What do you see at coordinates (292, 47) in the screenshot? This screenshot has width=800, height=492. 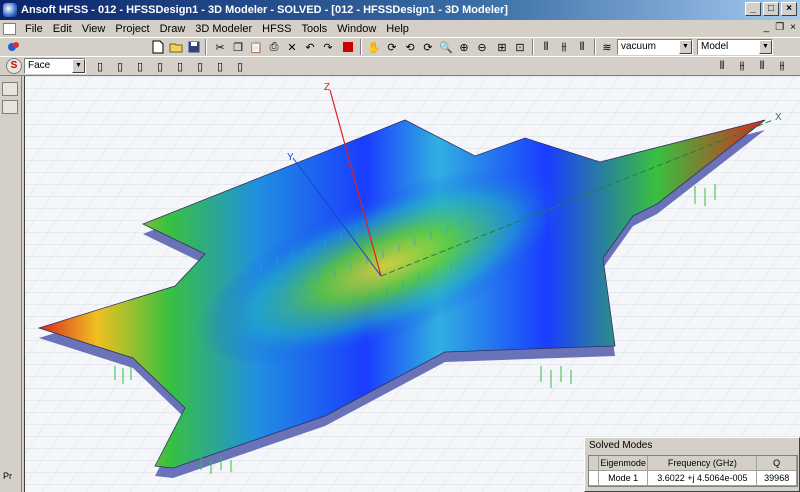 I see `delete-icon: ✕` at bounding box center [292, 47].